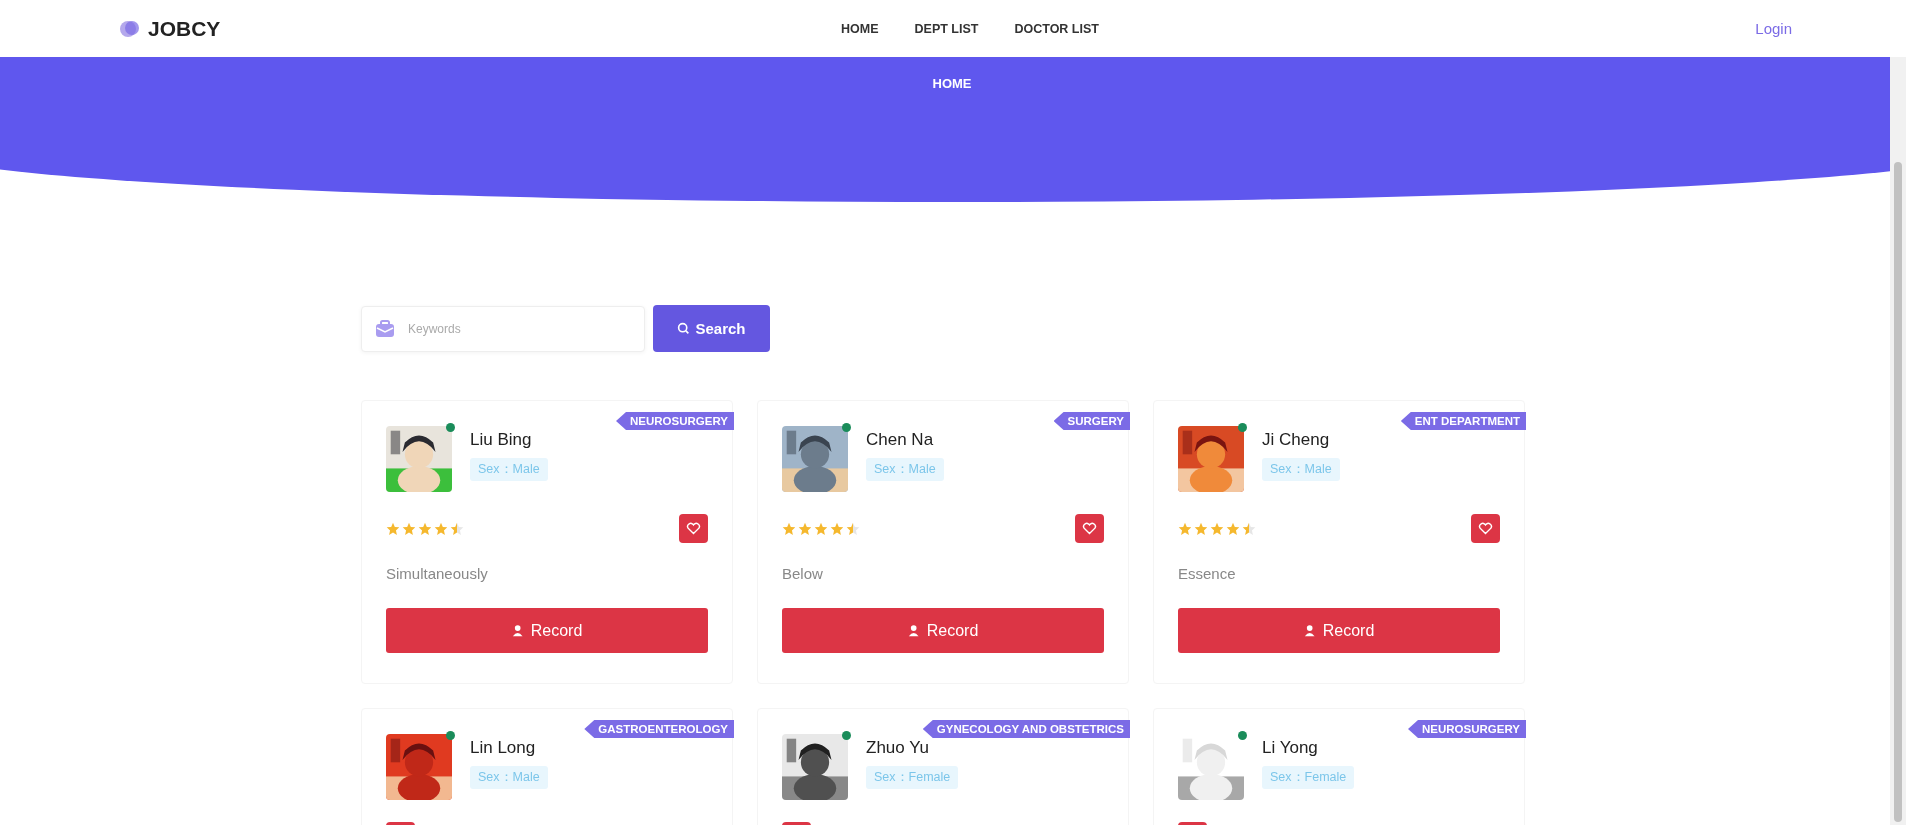  What do you see at coordinates (1026, 729) in the screenshot?
I see `department-tag: GYNECOLOGY AND OBSTETRICS` at bounding box center [1026, 729].